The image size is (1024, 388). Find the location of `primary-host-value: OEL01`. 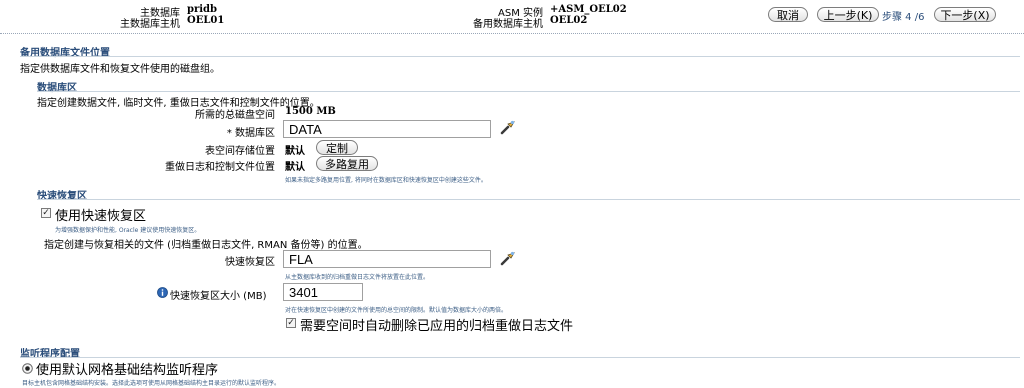

primary-host-value: OEL01 is located at coordinates (206, 20).